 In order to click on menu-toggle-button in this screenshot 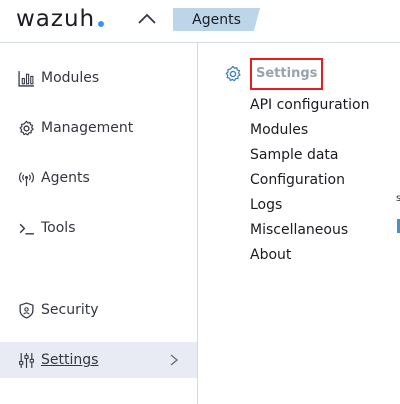, I will do `click(147, 18)`.